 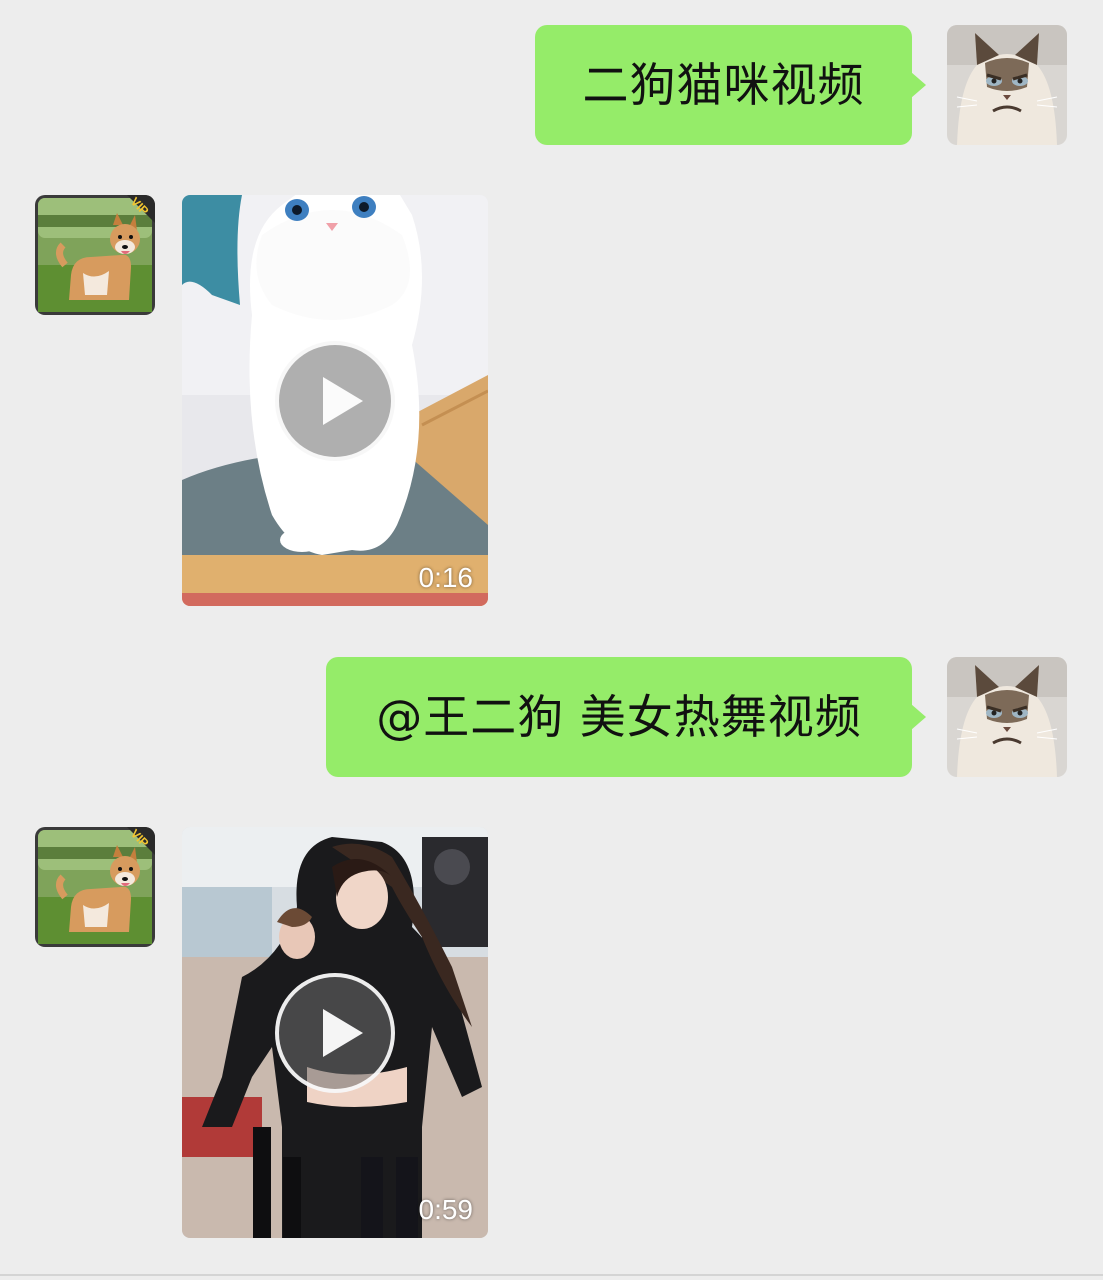 I want to click on message-bubble-self: 二狗猫咪视频, so click(x=730, y=85).